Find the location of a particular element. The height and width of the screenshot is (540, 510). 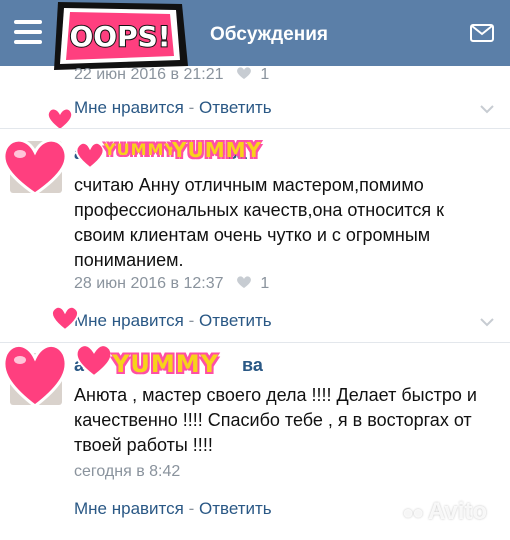

comment-date: 22 июн 2016 в 21:21 is located at coordinates (149, 74).